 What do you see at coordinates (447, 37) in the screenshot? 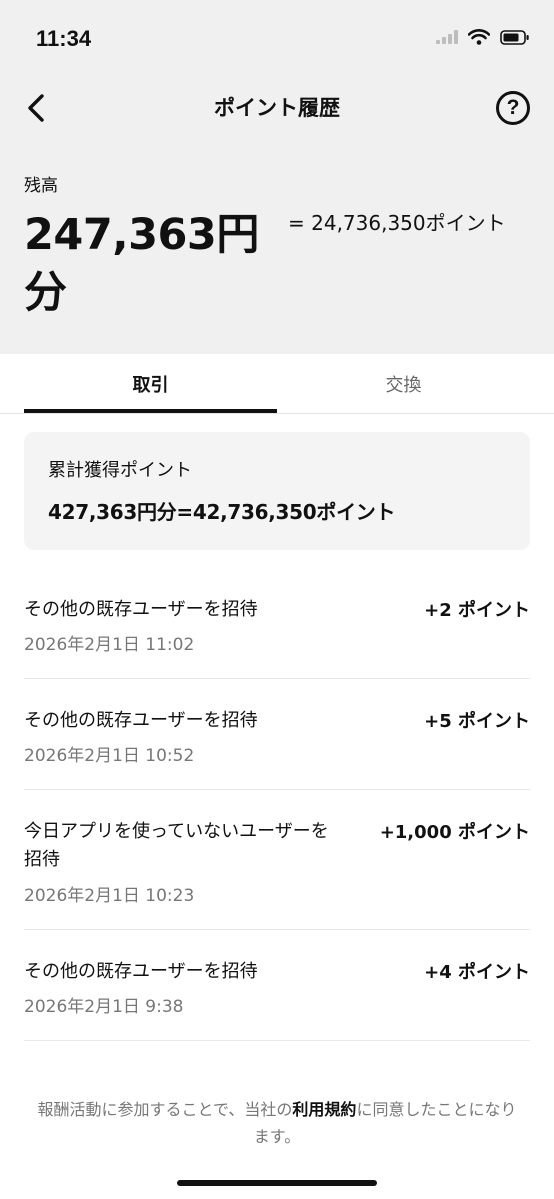
I see `cellular-signal-icon` at bounding box center [447, 37].